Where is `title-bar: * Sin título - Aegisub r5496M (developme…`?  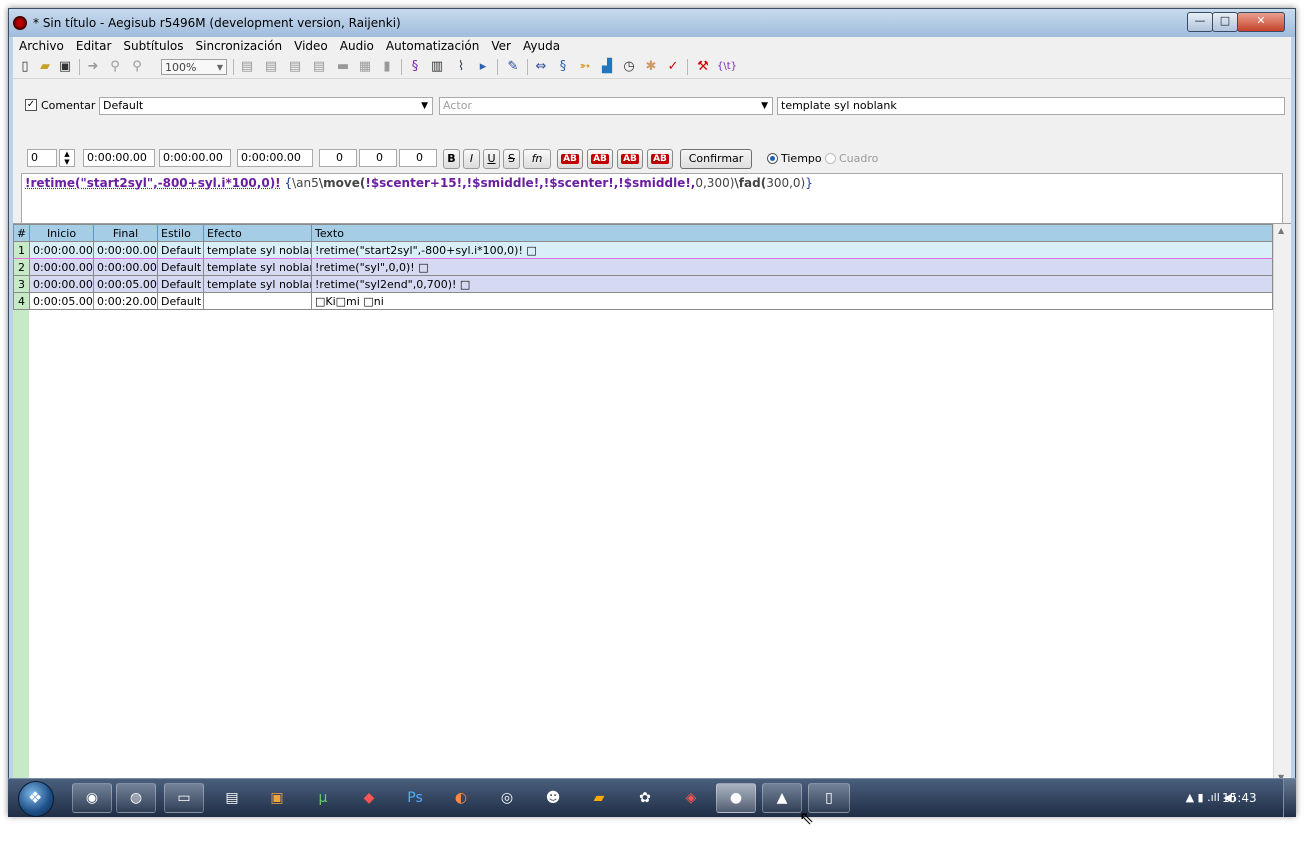
title-bar: * Sin título - Aegisub r5496M (developme… is located at coordinates (652, 23).